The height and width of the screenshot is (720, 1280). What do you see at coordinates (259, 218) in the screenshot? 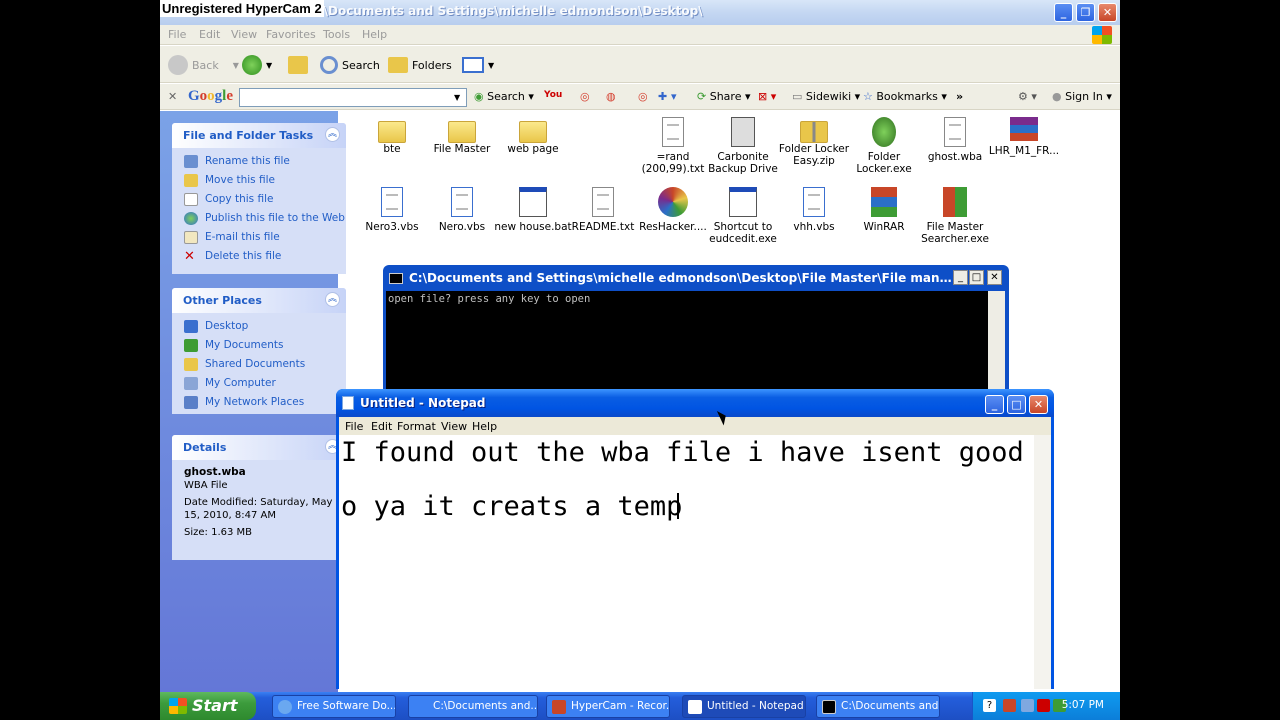
I see `task-publish: Publish this file to the Web` at bounding box center [259, 218].